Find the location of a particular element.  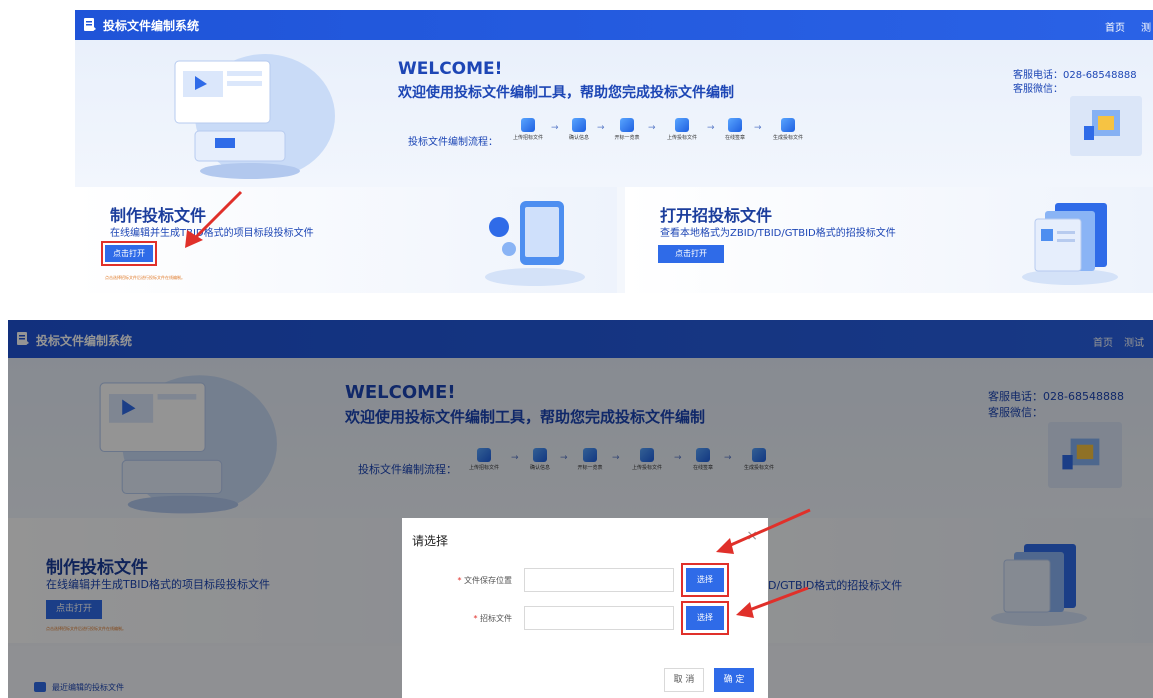

annotation-arrows is located at coordinates (763, 563).